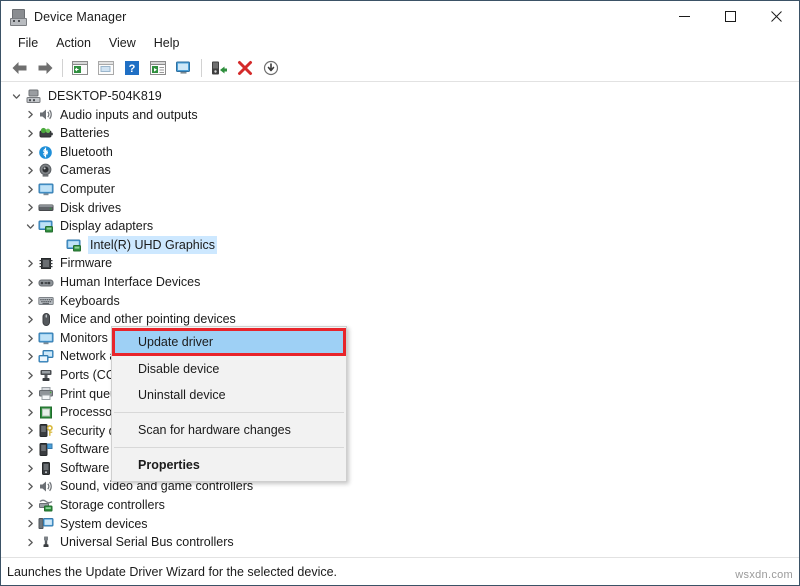 Image resolution: width=800 pixels, height=586 pixels. I want to click on network-adapter-icon, so click(46, 356).